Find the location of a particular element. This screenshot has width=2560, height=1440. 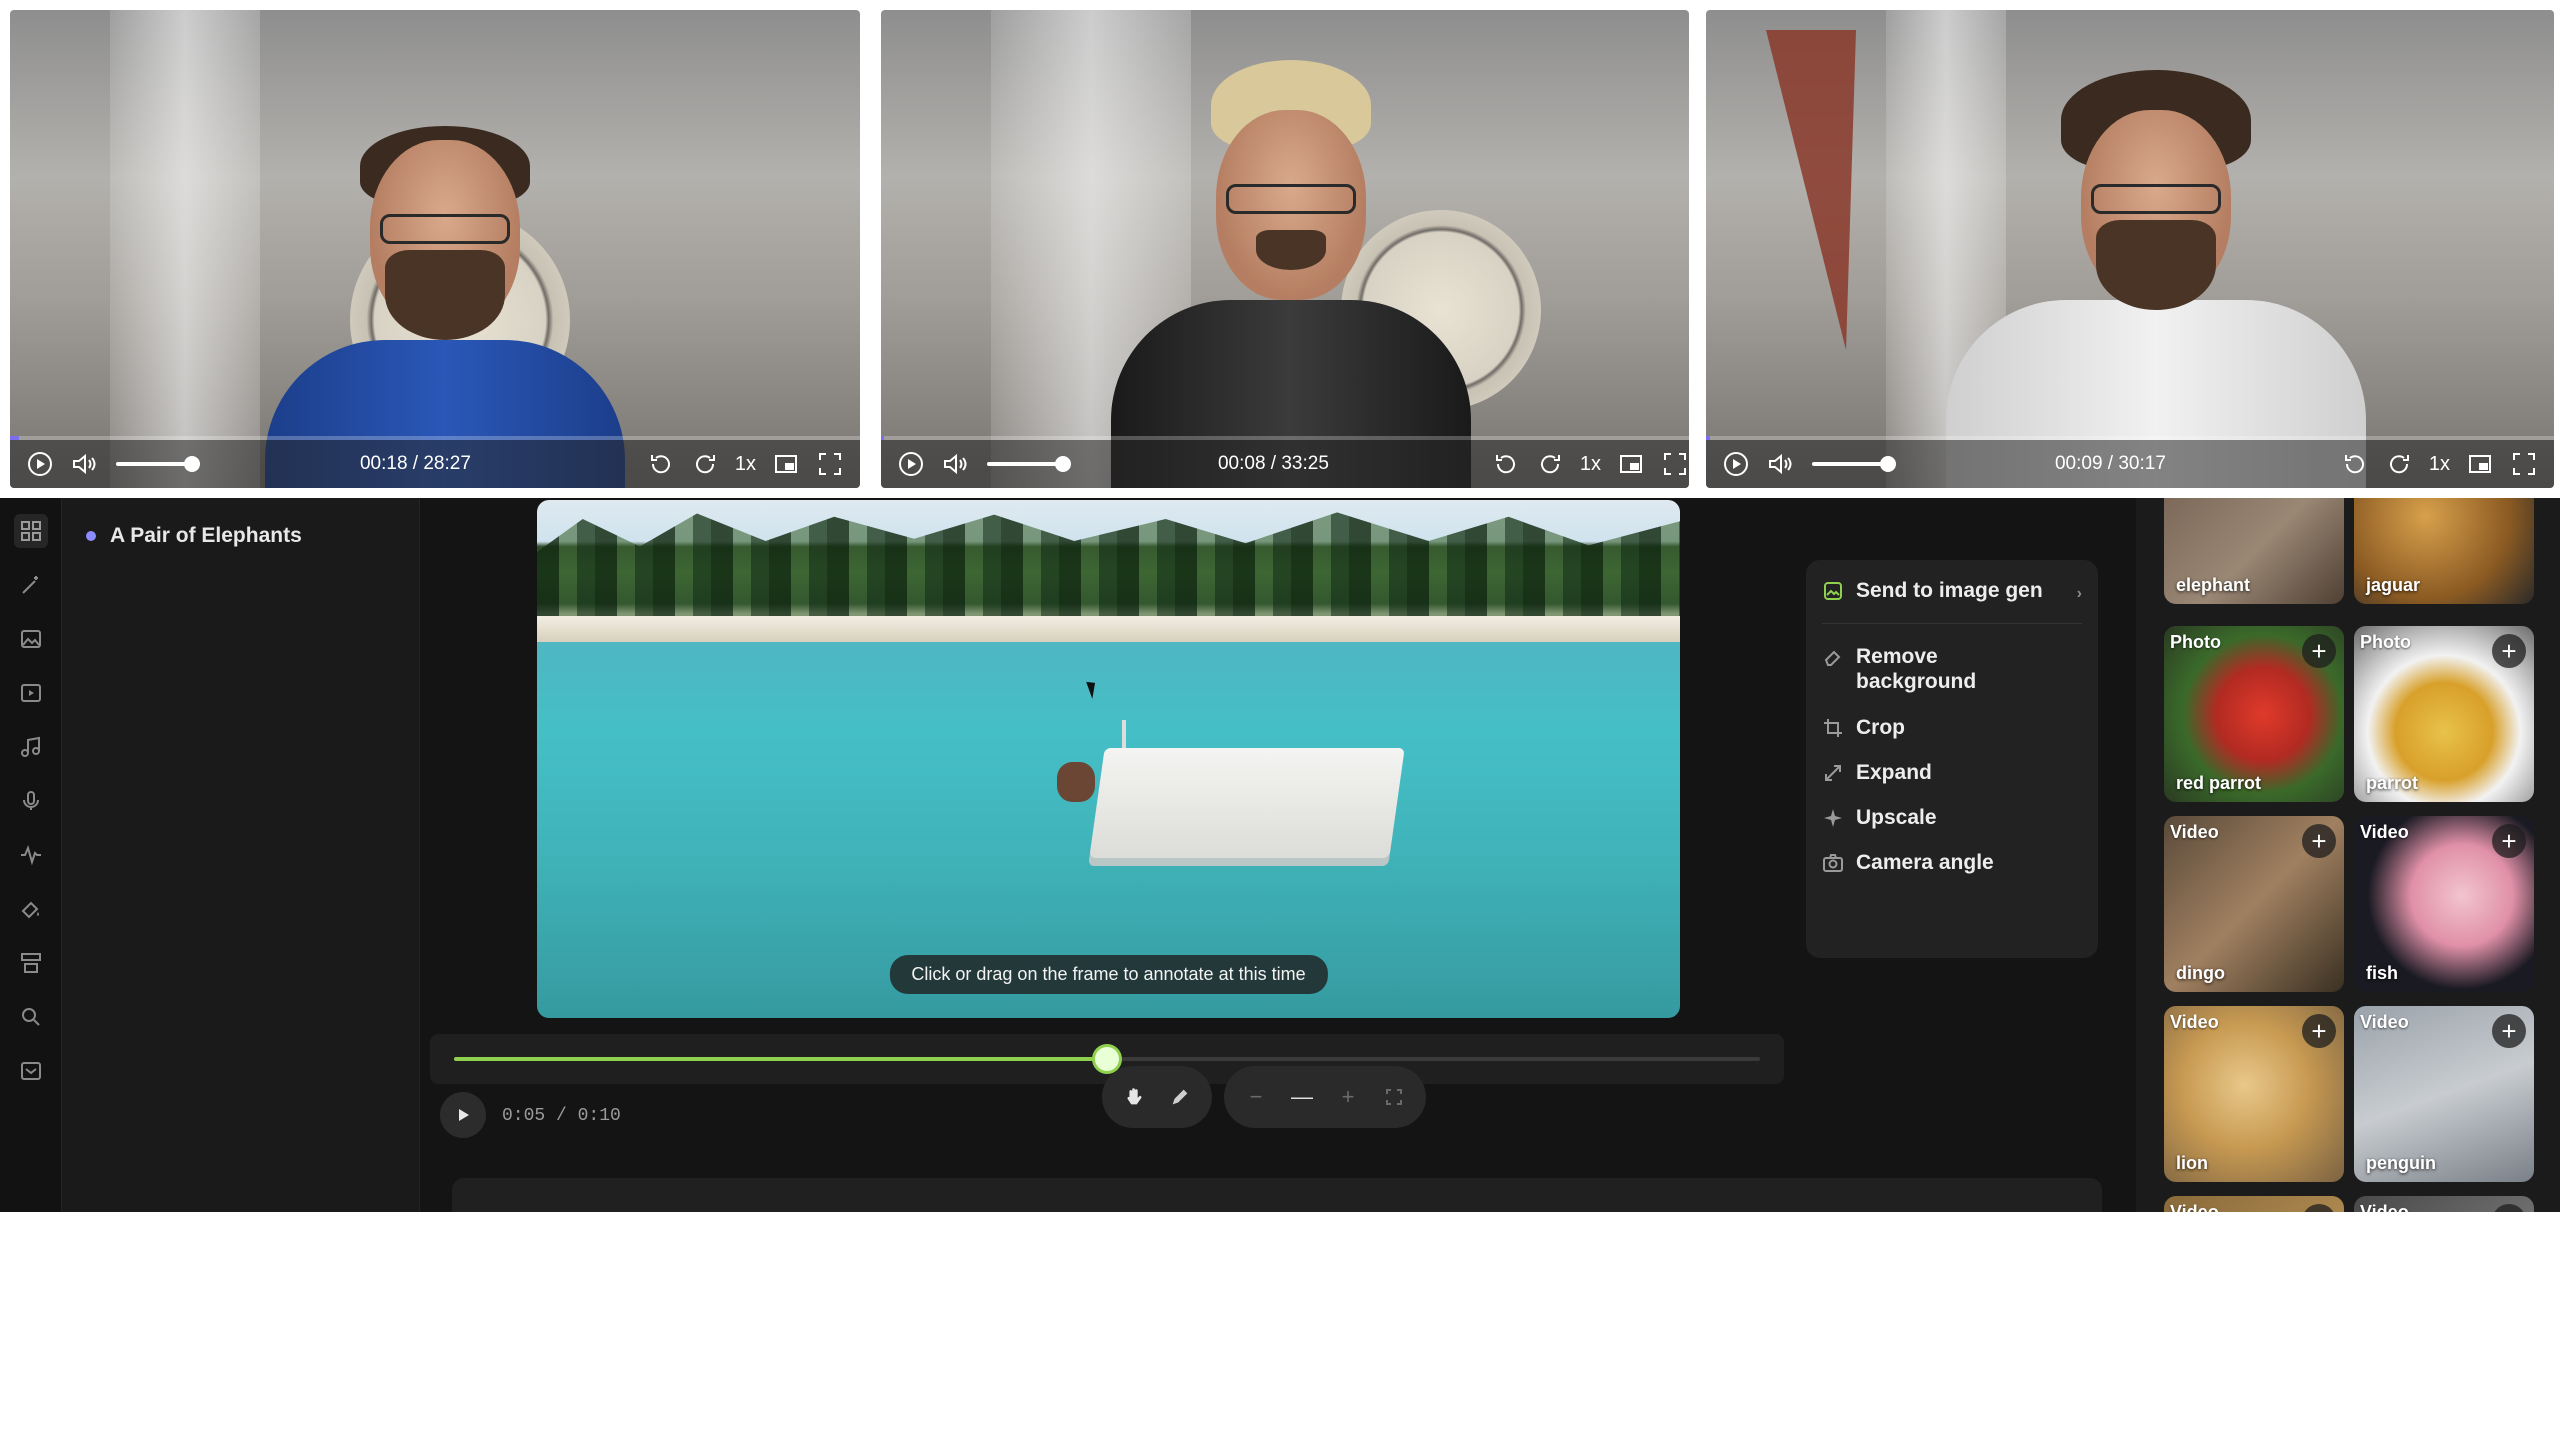

gallery-card: Video + fish is located at coordinates (2444, 904).